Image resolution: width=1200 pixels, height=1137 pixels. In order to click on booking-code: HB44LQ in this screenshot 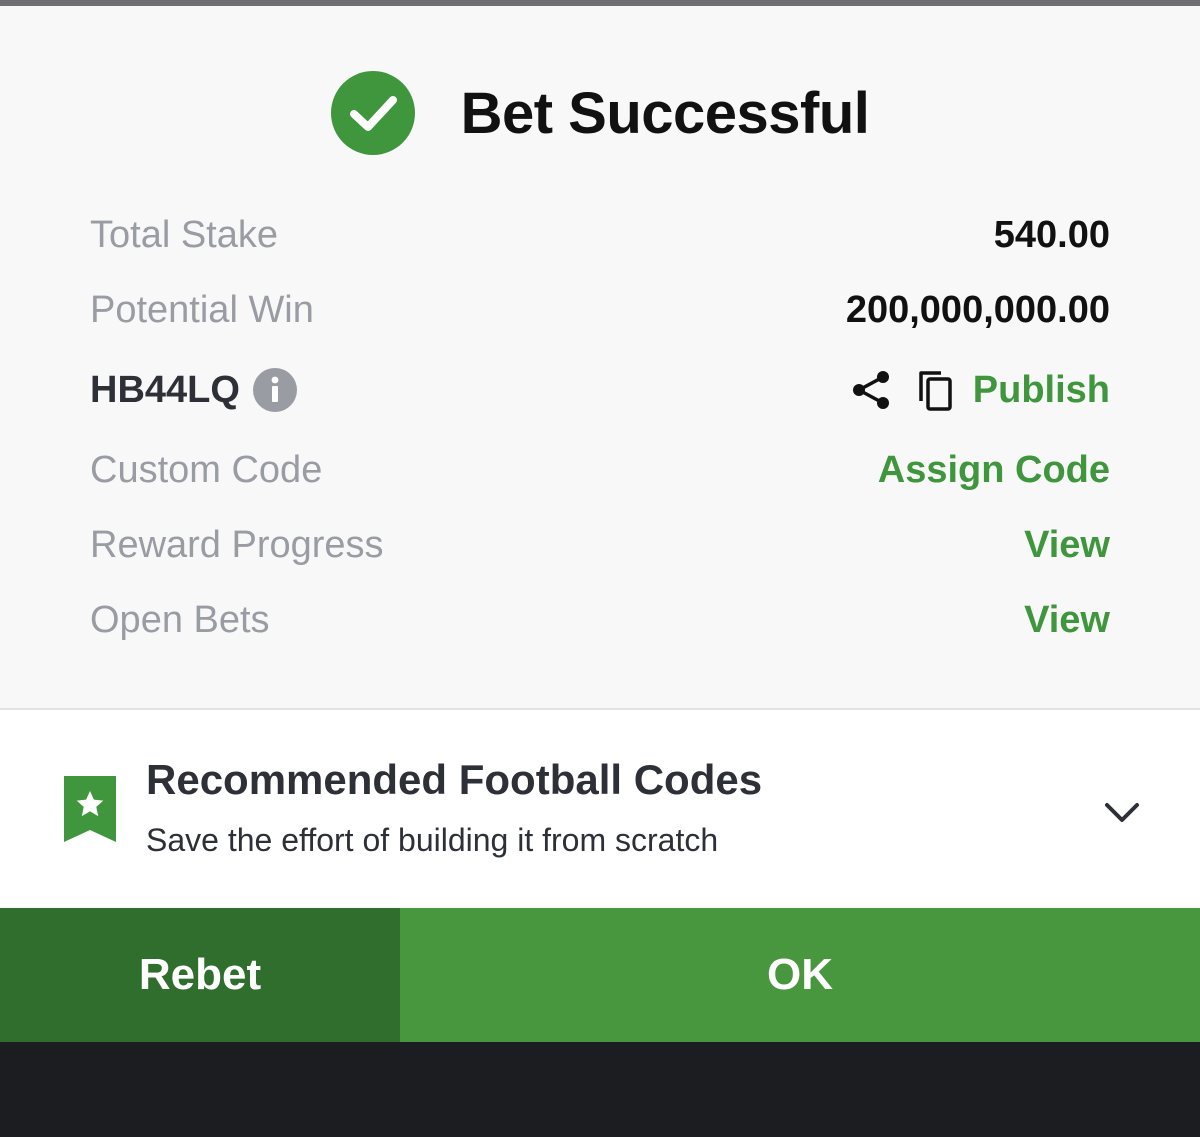, I will do `click(165, 389)`.